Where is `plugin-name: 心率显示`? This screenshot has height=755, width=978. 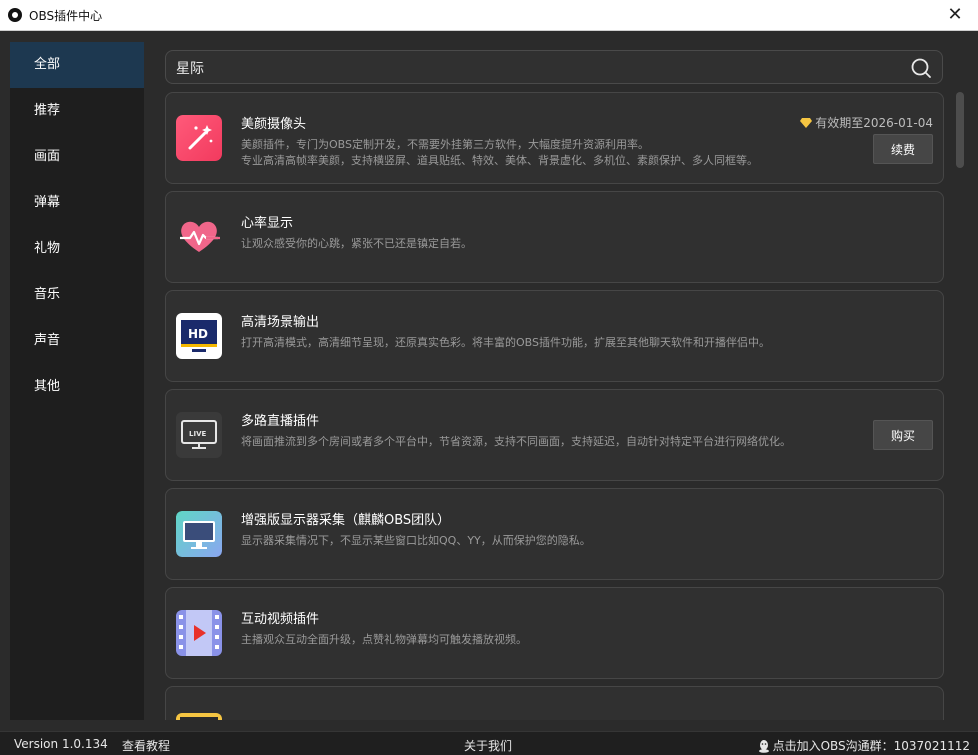
plugin-name: 心率显示 is located at coordinates (267, 223).